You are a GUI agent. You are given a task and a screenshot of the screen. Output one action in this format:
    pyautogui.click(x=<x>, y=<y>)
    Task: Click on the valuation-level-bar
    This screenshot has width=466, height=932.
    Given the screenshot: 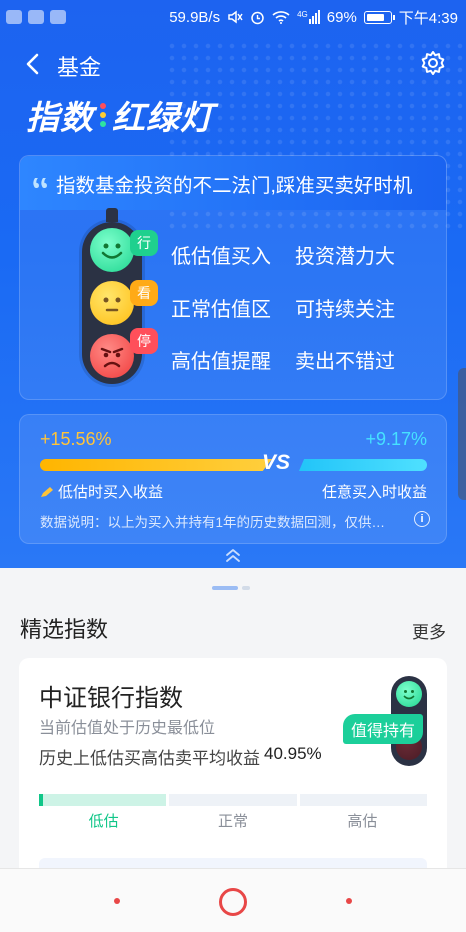 What is the action you would take?
    pyautogui.click(x=233, y=800)
    